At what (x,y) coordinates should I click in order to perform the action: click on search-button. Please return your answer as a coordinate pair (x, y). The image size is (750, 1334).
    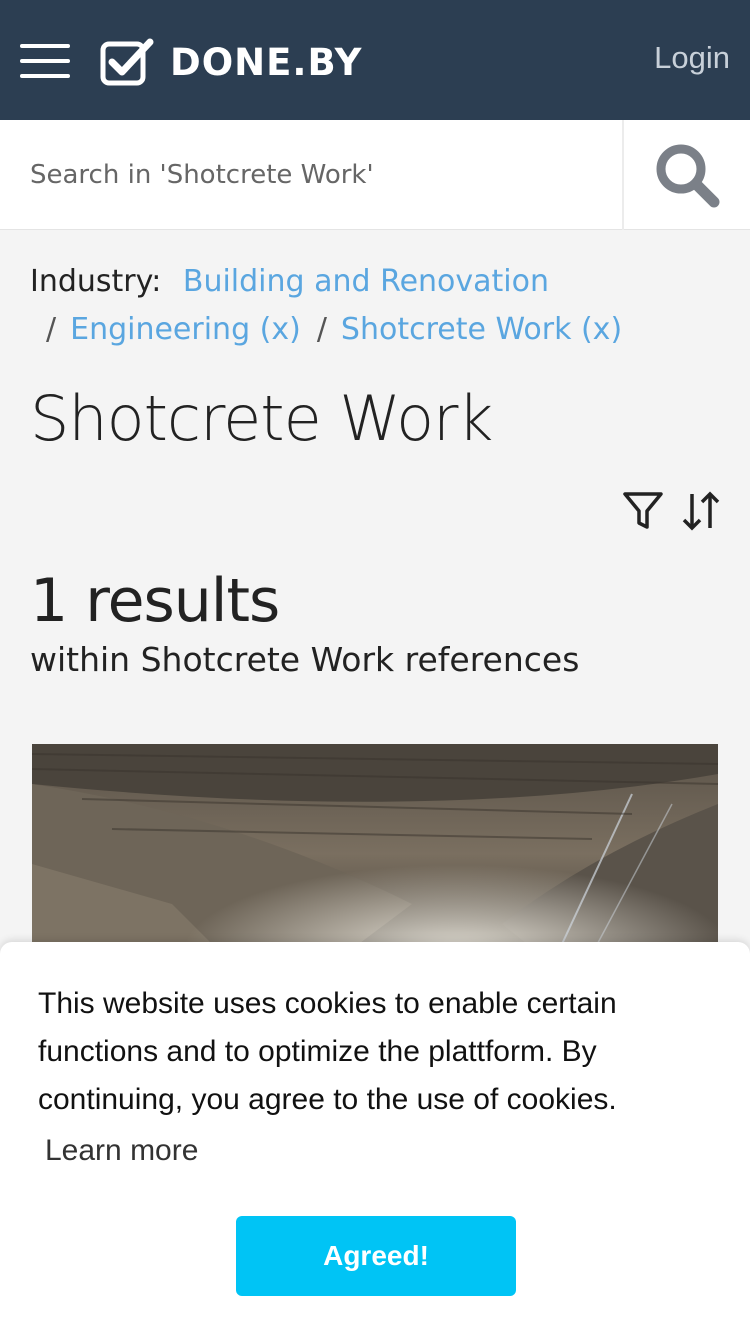
    Looking at the image, I should click on (687, 175).